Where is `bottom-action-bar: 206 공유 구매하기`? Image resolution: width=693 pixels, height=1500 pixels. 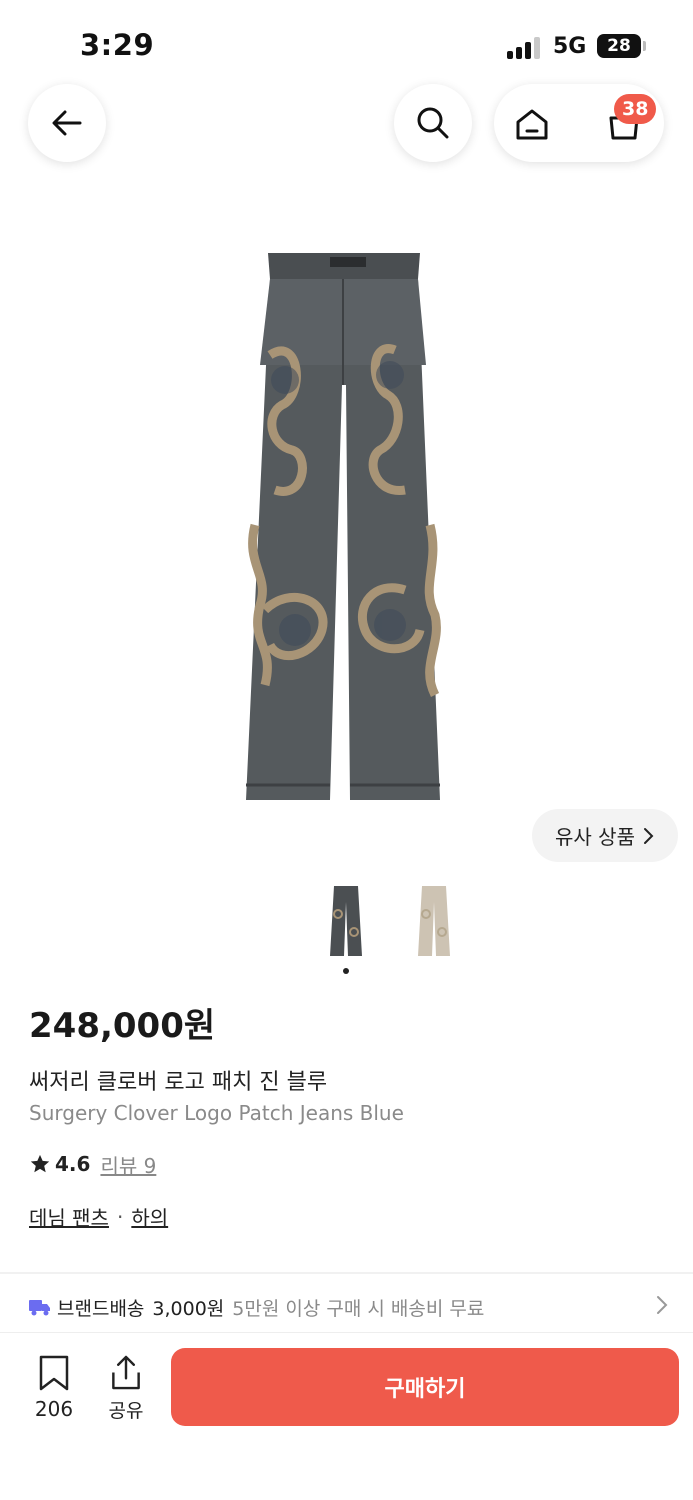 bottom-action-bar: 206 공유 구매하기 is located at coordinates (346, 1416).